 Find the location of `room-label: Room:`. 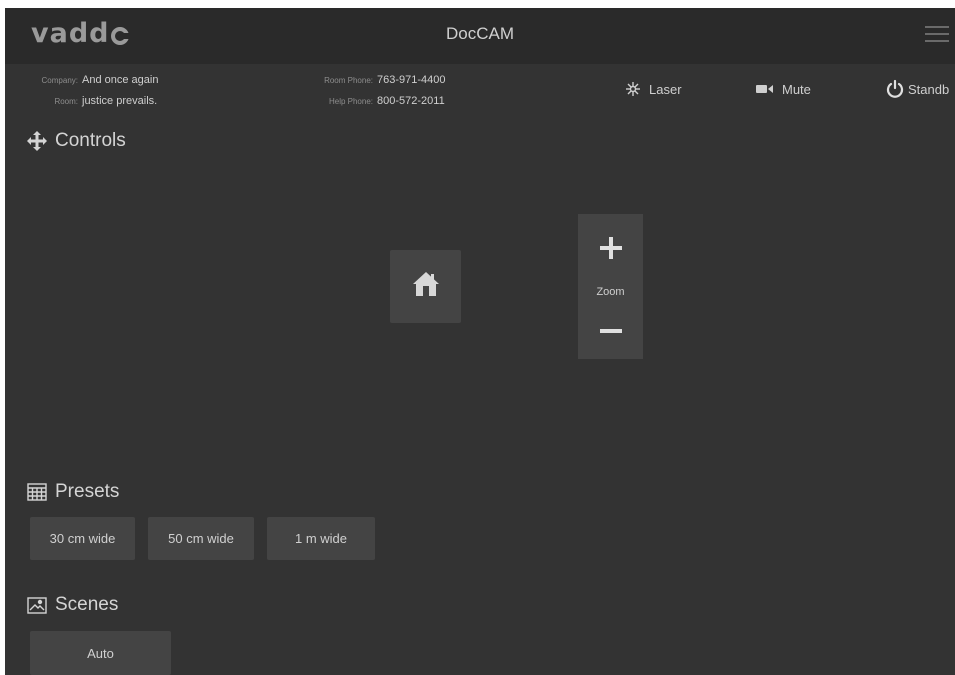

room-label: Room: is located at coordinates (66, 101).